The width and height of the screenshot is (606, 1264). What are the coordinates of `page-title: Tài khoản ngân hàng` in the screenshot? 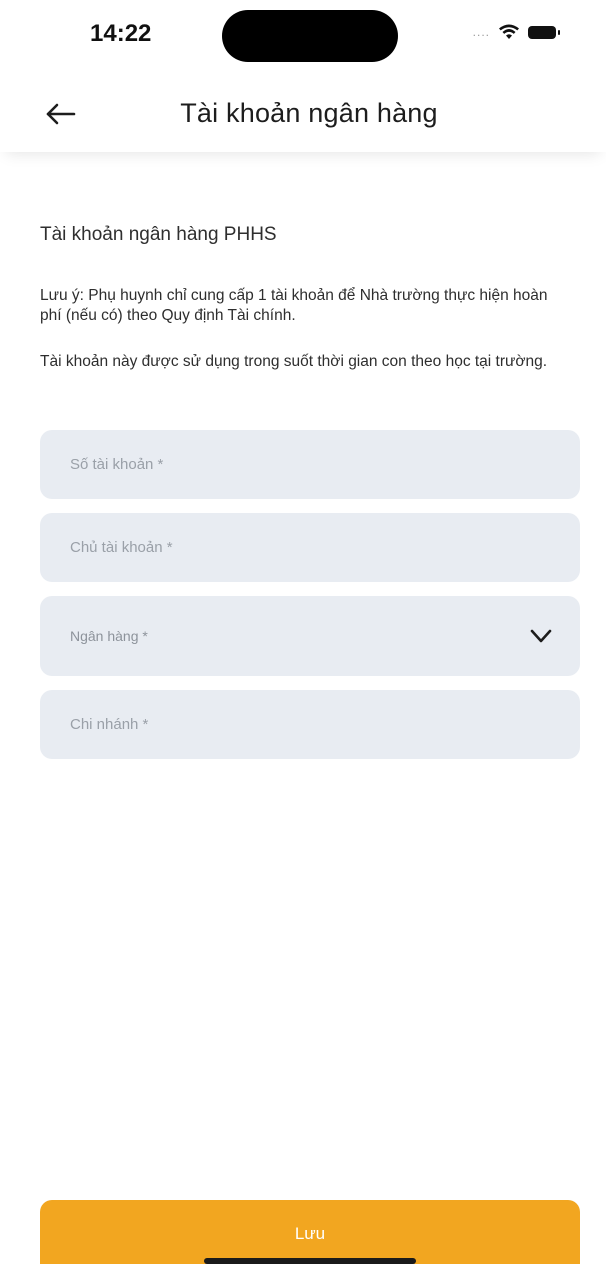 It's located at (309, 113).